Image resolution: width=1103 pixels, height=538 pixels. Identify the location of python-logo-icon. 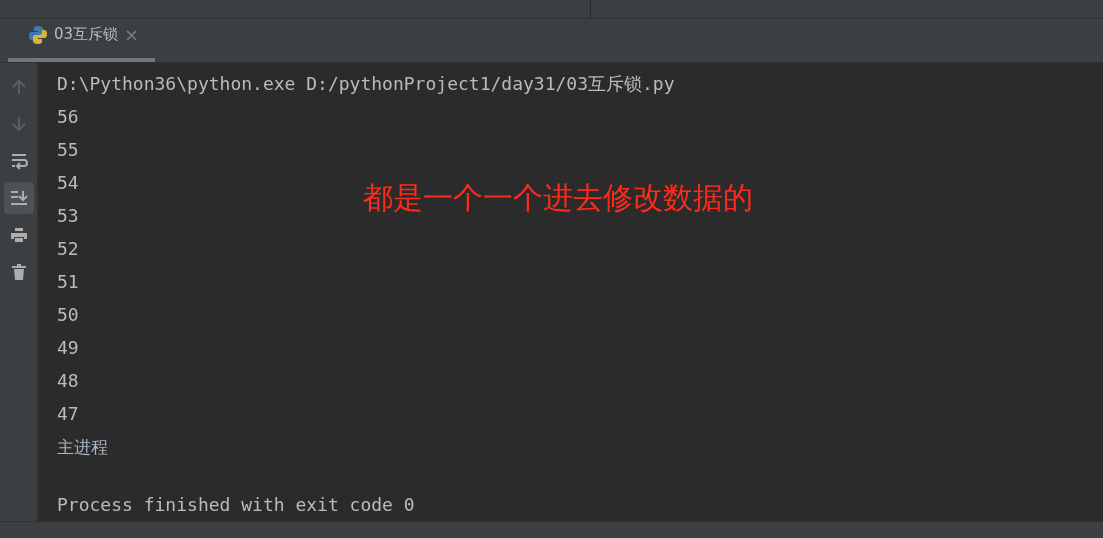
(38, 34).